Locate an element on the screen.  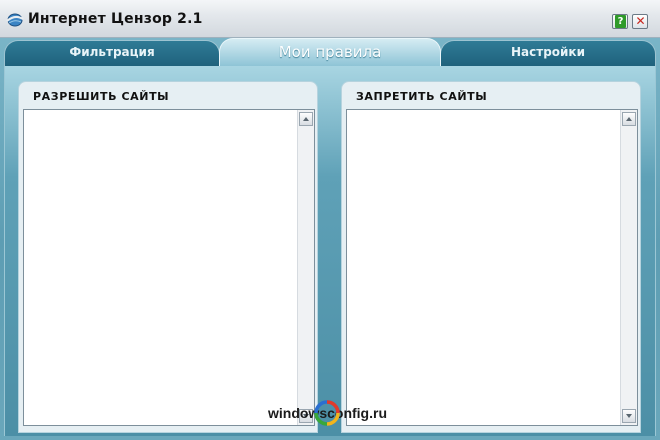
arrow-down-icon is located at coordinates (629, 416).